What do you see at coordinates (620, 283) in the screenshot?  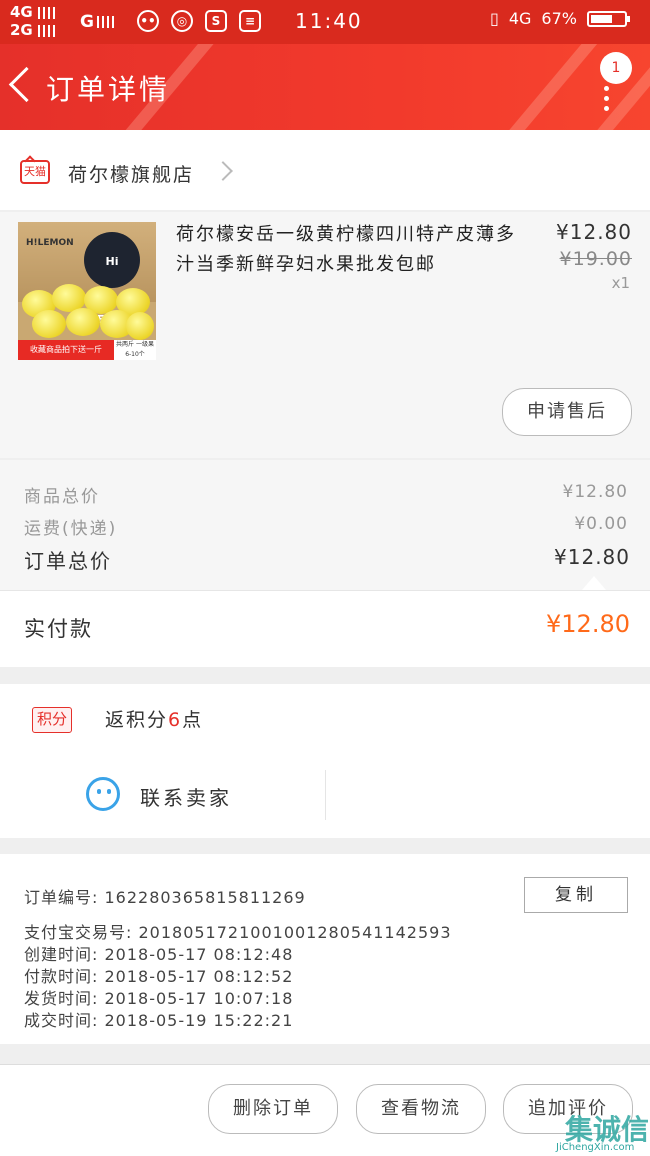 I see `product-quantity: x1` at bounding box center [620, 283].